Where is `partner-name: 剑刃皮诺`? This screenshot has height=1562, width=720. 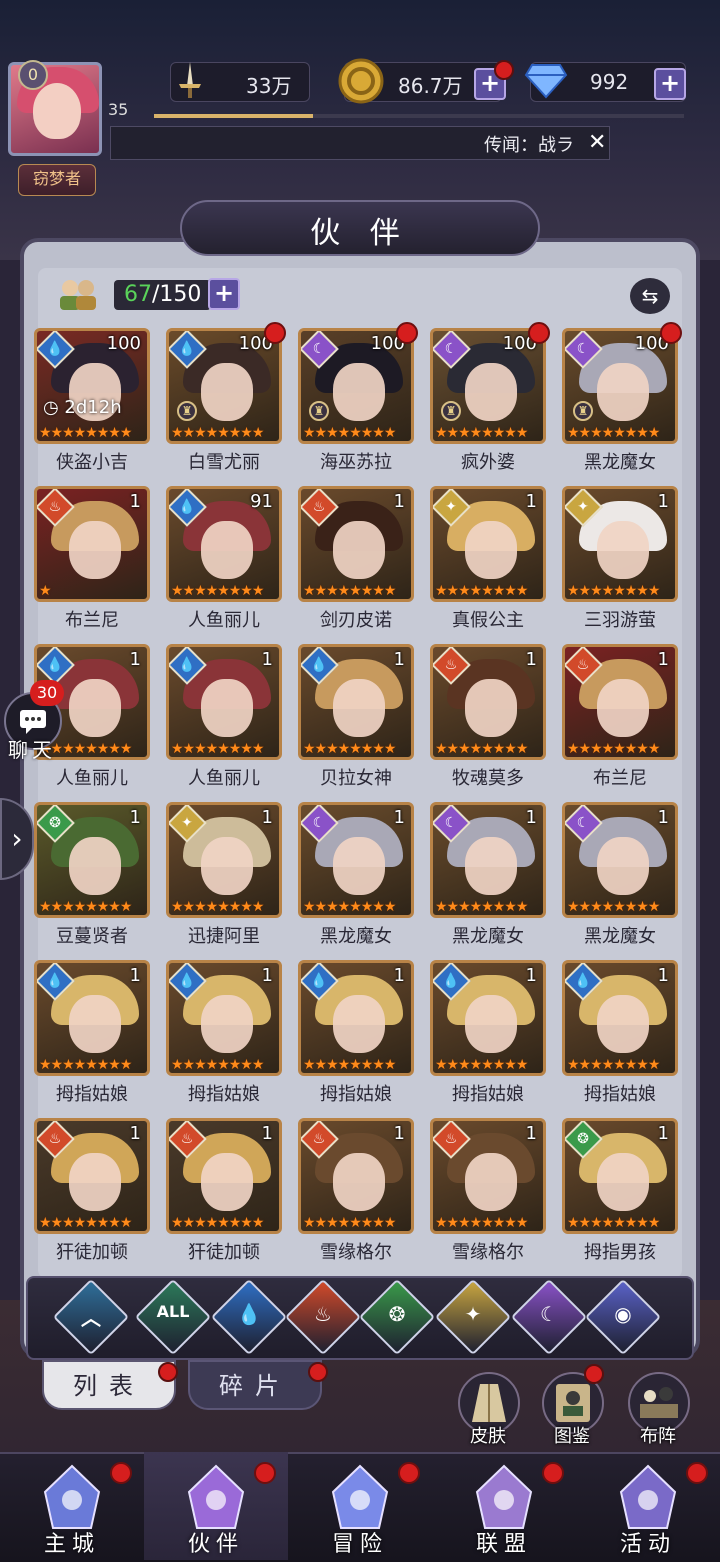
partner-name: 剑刃皮诺 is located at coordinates (356, 620).